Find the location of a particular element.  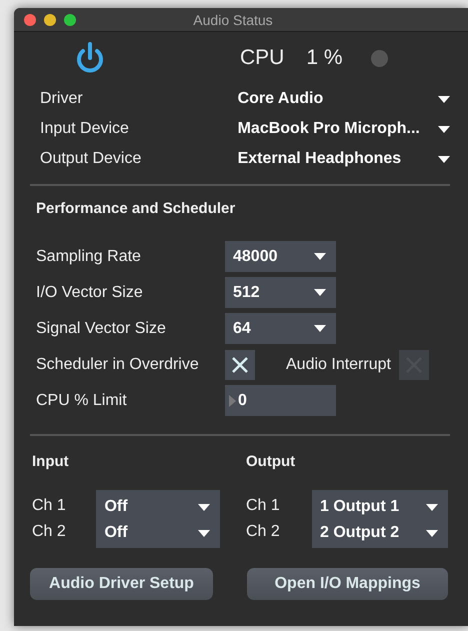

cpu-label: CPU is located at coordinates (262, 58).